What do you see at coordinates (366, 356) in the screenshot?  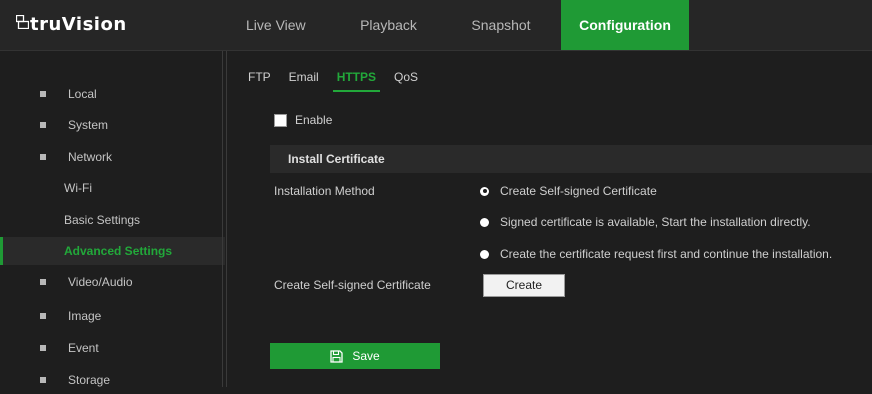 I see `save-label: Save` at bounding box center [366, 356].